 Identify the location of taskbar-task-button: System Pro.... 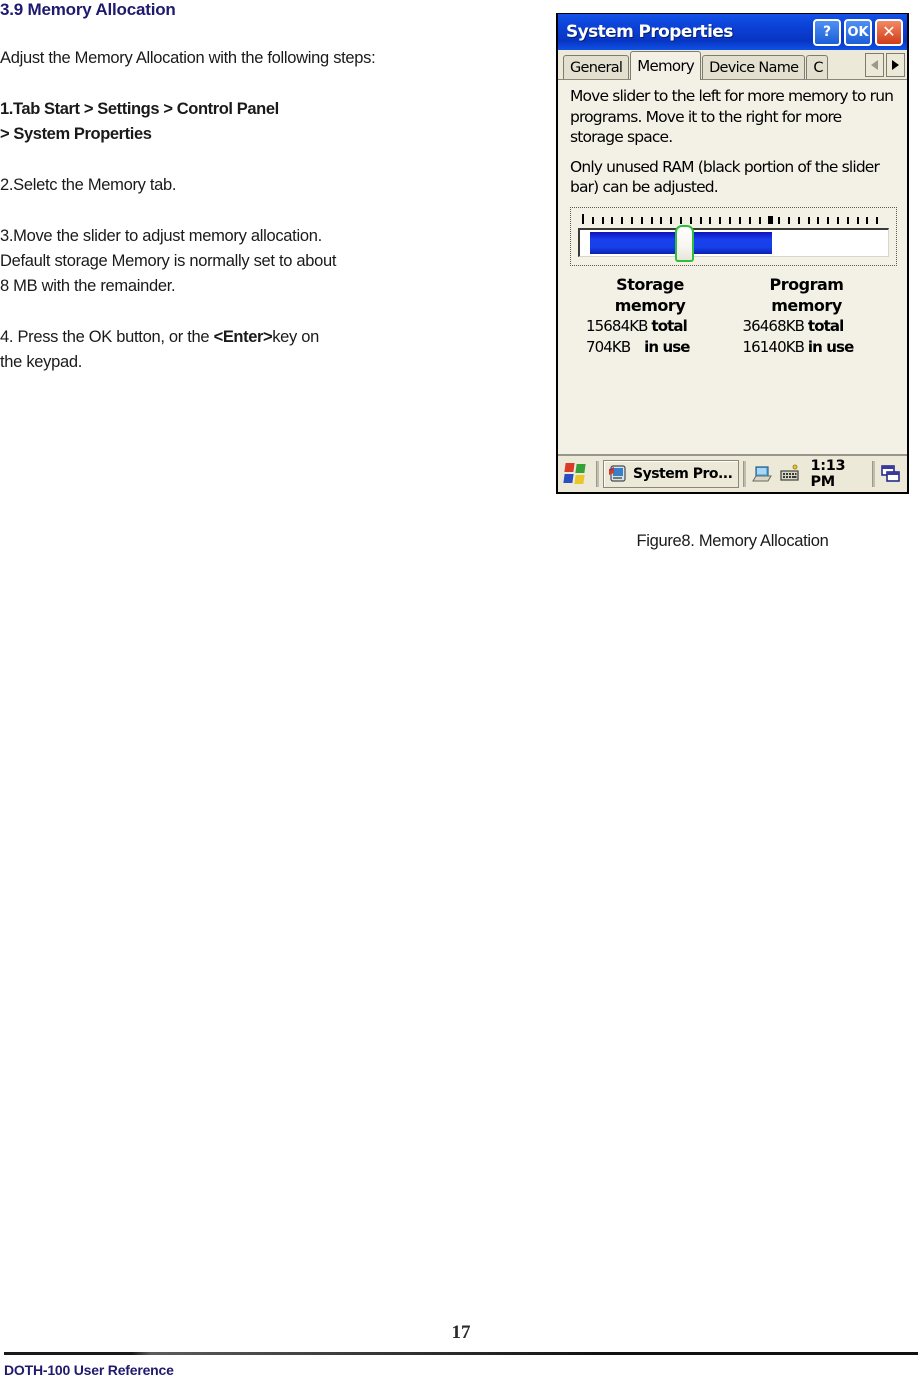
(671, 474).